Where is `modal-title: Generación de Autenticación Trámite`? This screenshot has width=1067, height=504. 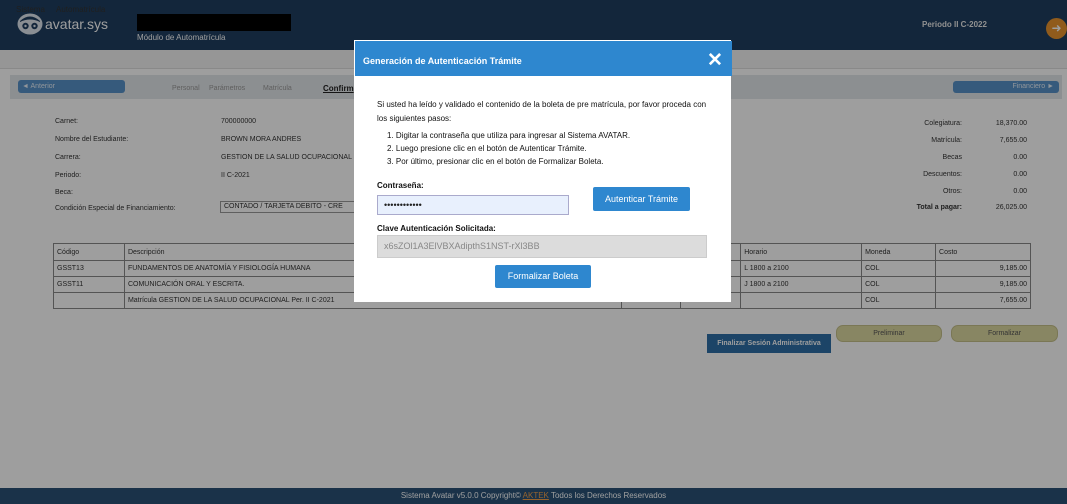
modal-title: Generación de Autenticación Trámite is located at coordinates (442, 61).